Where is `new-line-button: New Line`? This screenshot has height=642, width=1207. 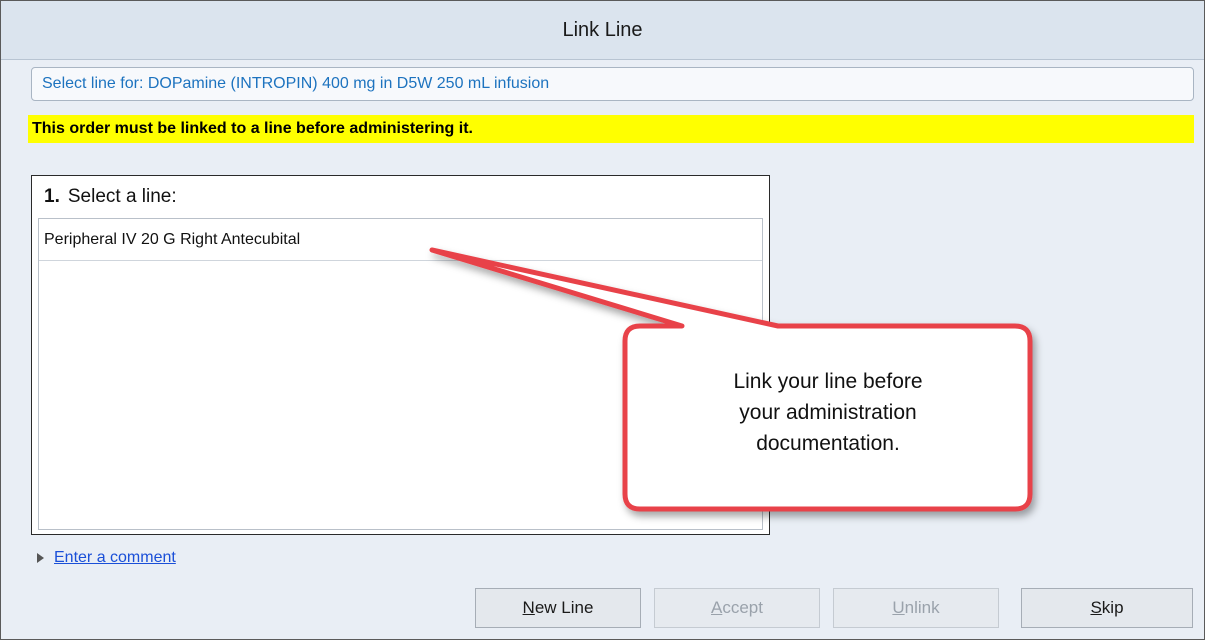
new-line-button: New Line is located at coordinates (558, 608).